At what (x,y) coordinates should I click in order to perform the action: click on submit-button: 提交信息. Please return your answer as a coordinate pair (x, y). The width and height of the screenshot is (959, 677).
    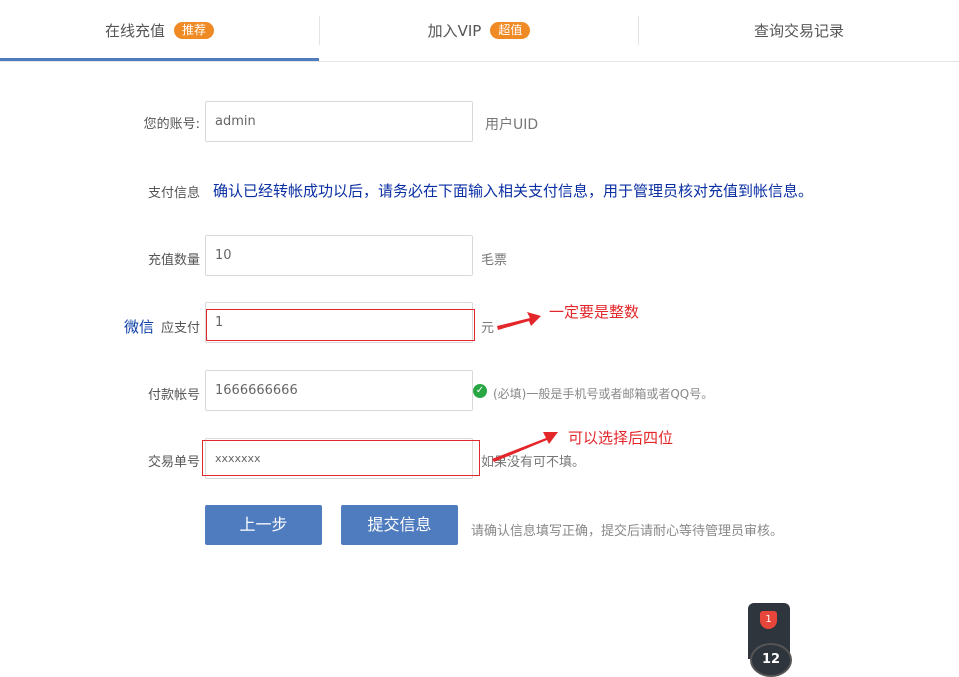
    Looking at the image, I should click on (399, 525).